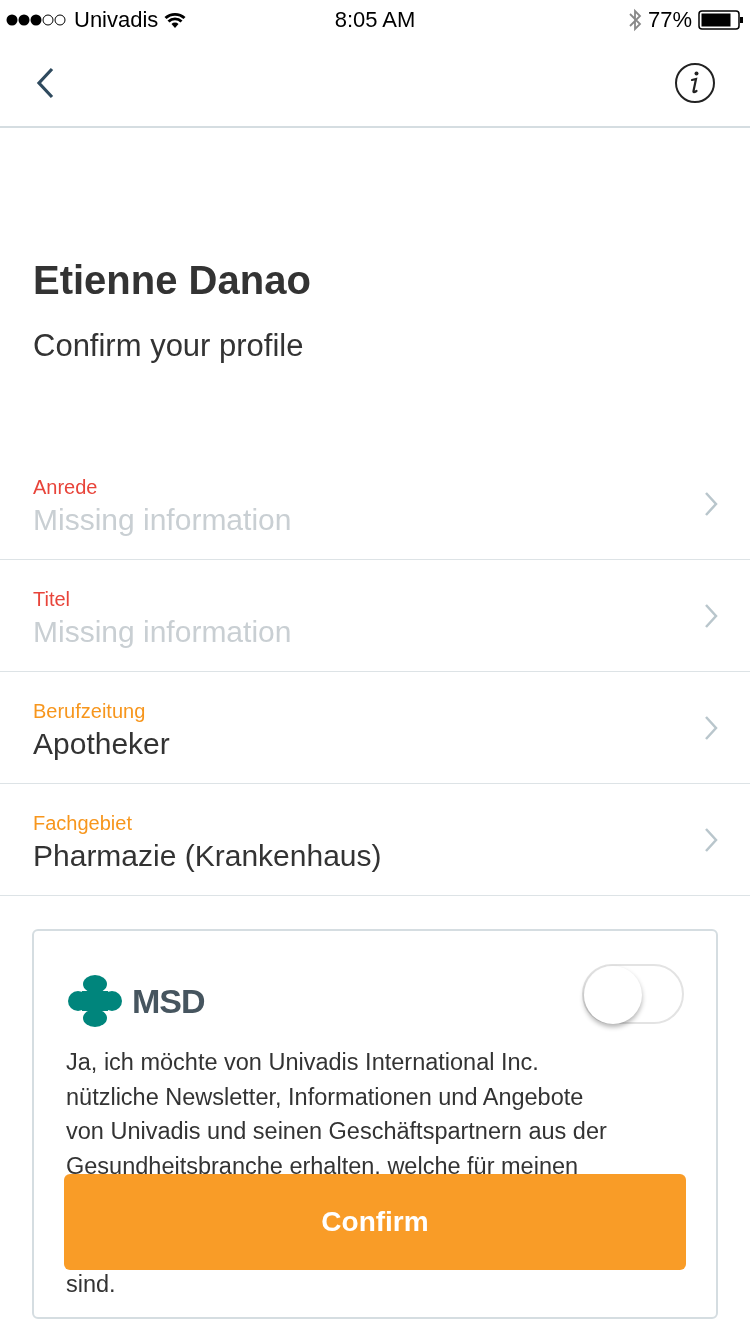  What do you see at coordinates (375, 728) in the screenshot?
I see `profile-field-row: Berufzeitung Apotheker` at bounding box center [375, 728].